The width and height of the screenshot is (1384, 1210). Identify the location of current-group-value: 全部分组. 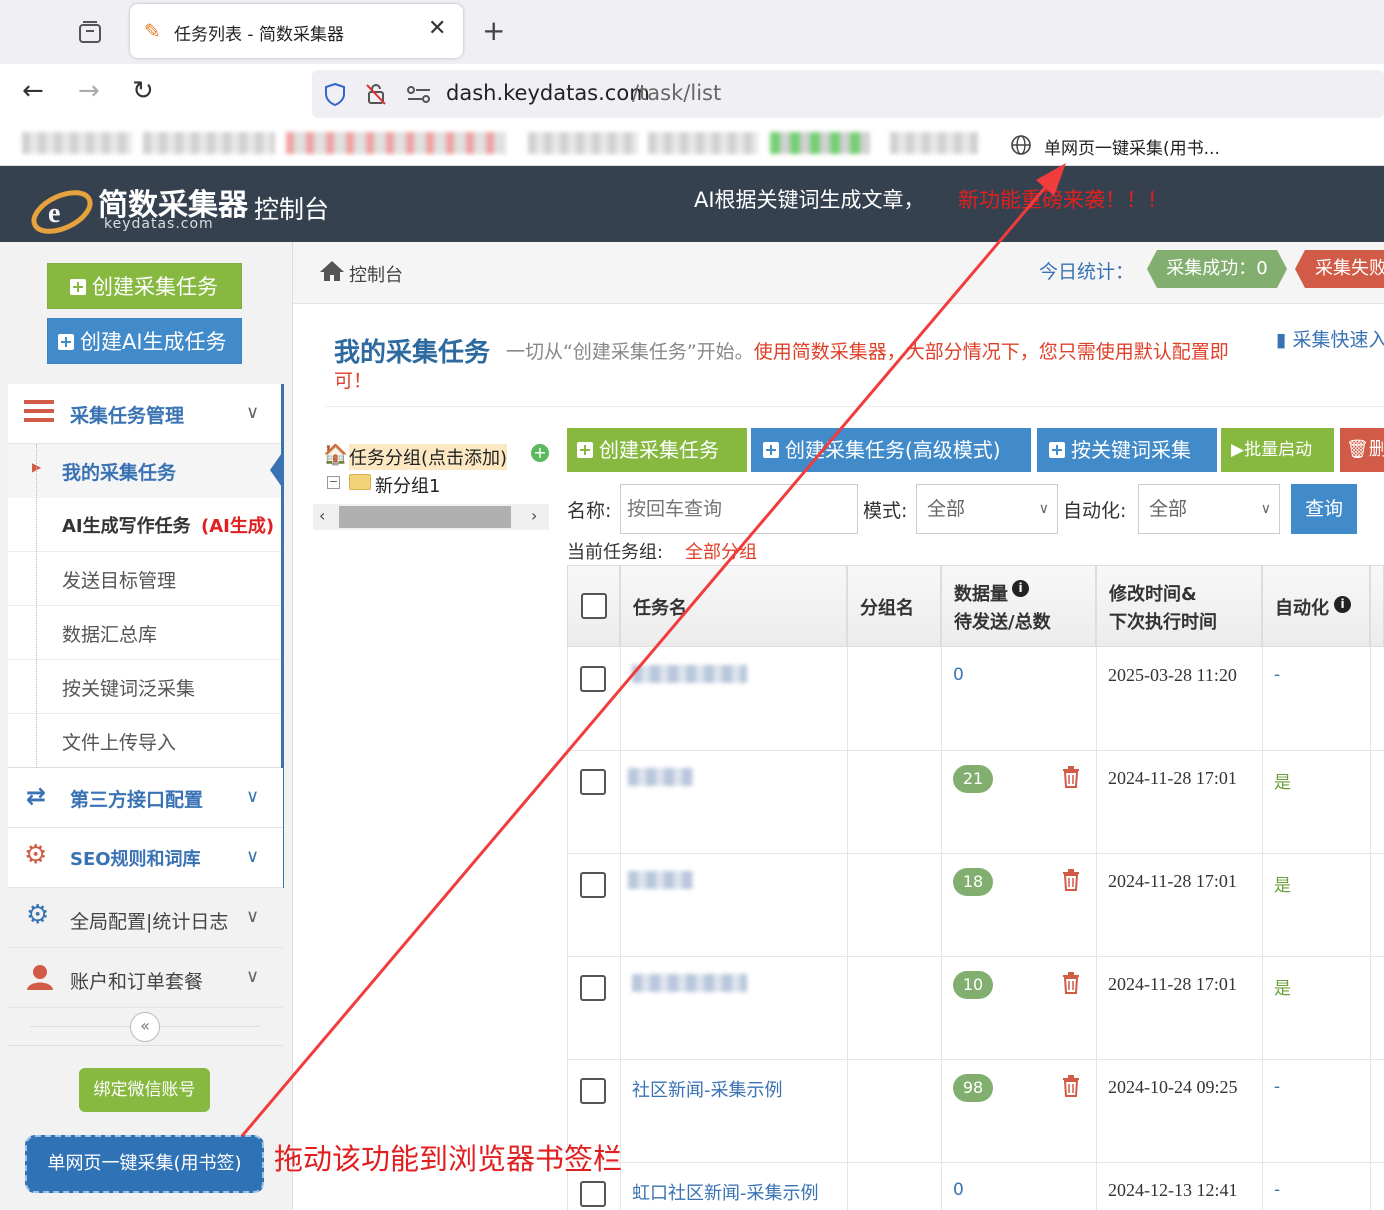
(721, 551).